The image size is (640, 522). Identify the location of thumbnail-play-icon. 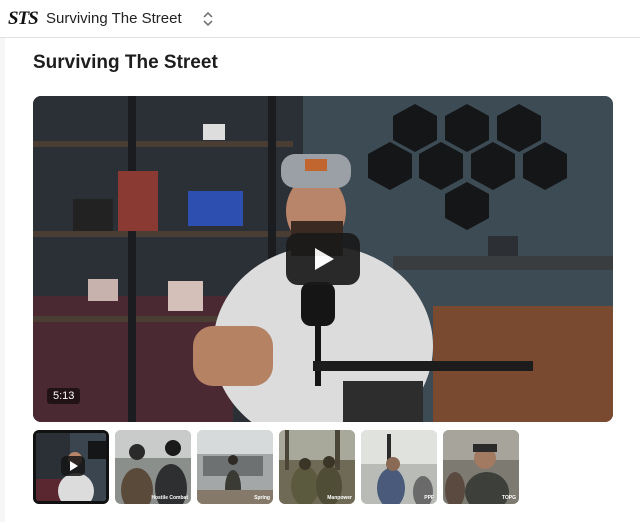
(73, 466).